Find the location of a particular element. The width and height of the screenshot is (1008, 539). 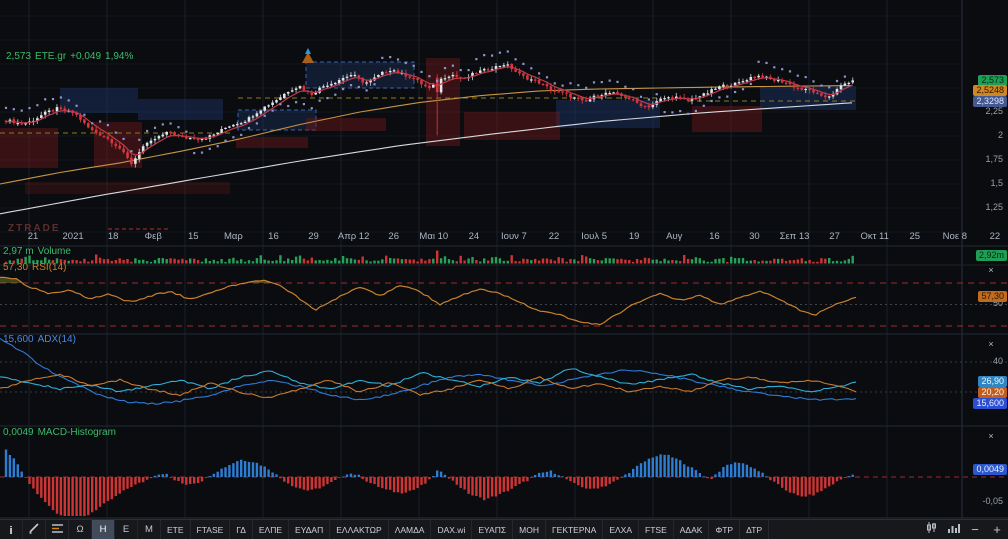

value-axis-label: 2,25 is located at coordinates (994, 111).